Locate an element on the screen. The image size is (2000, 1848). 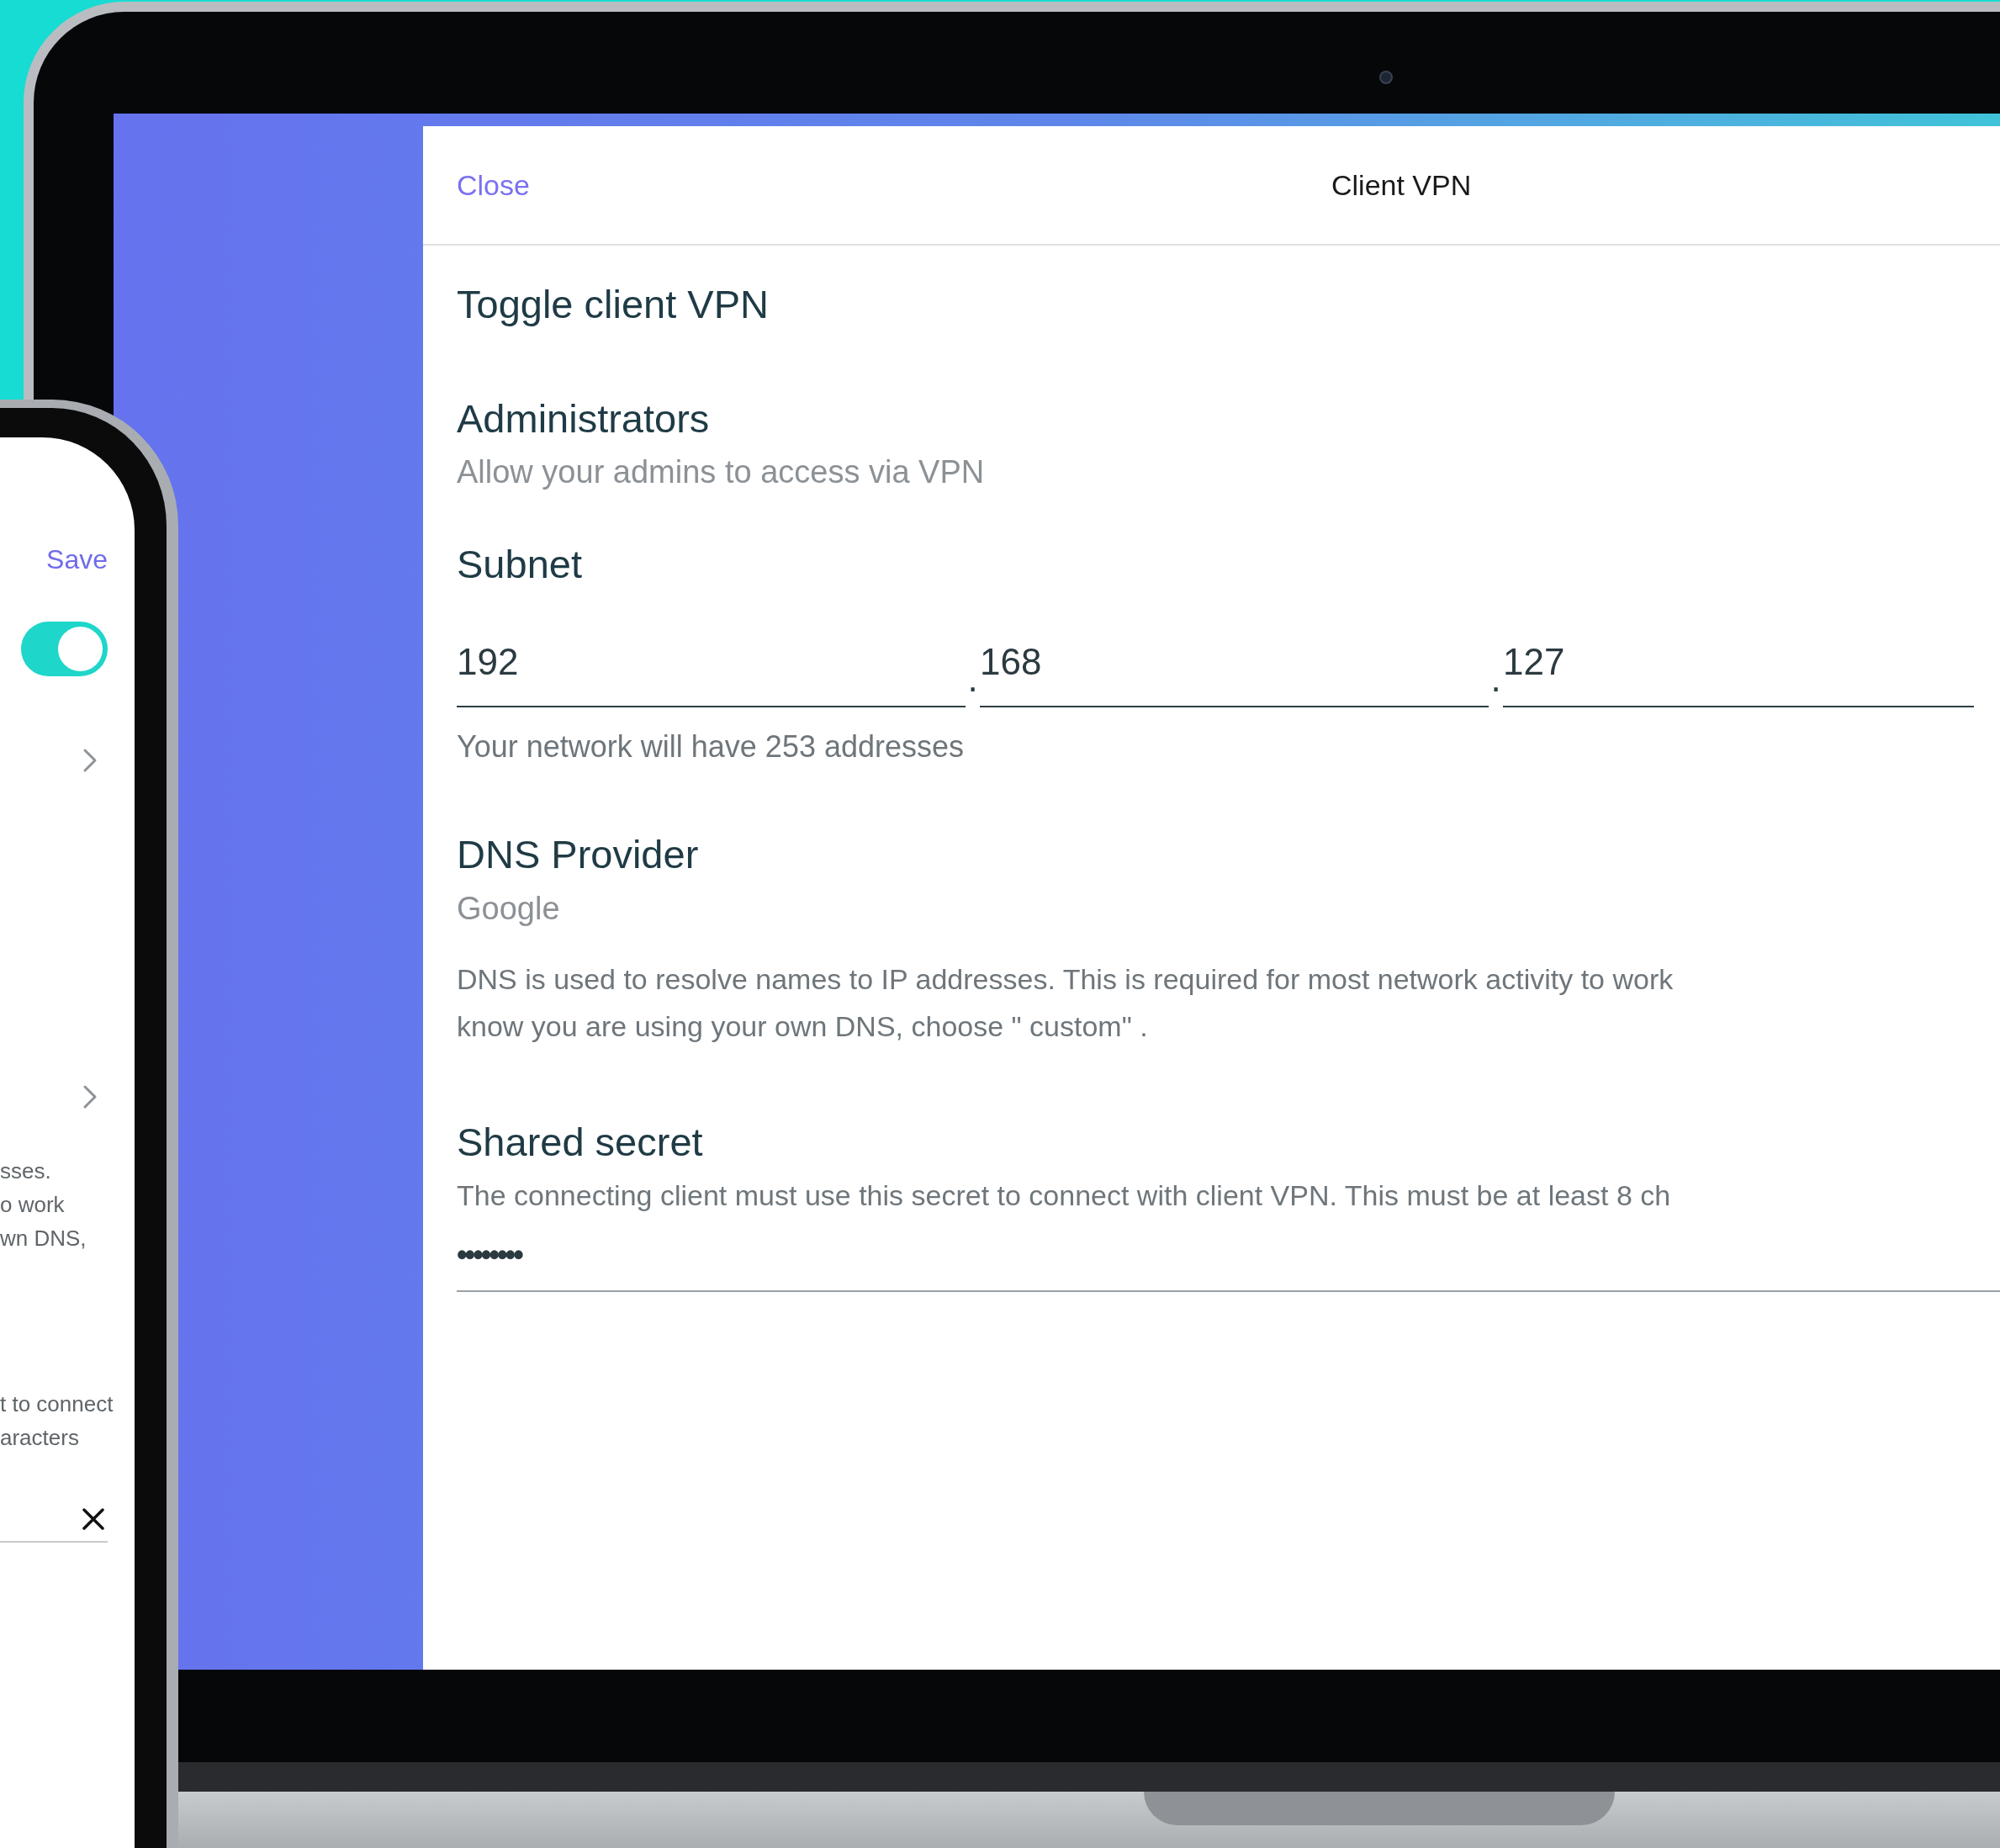
camera-icon is located at coordinates (1386, 77).